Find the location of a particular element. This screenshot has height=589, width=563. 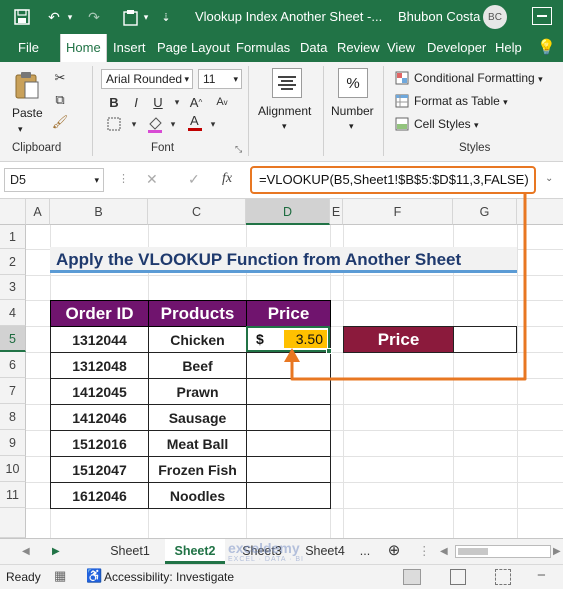

number-label: Number is located at coordinates (352, 111).